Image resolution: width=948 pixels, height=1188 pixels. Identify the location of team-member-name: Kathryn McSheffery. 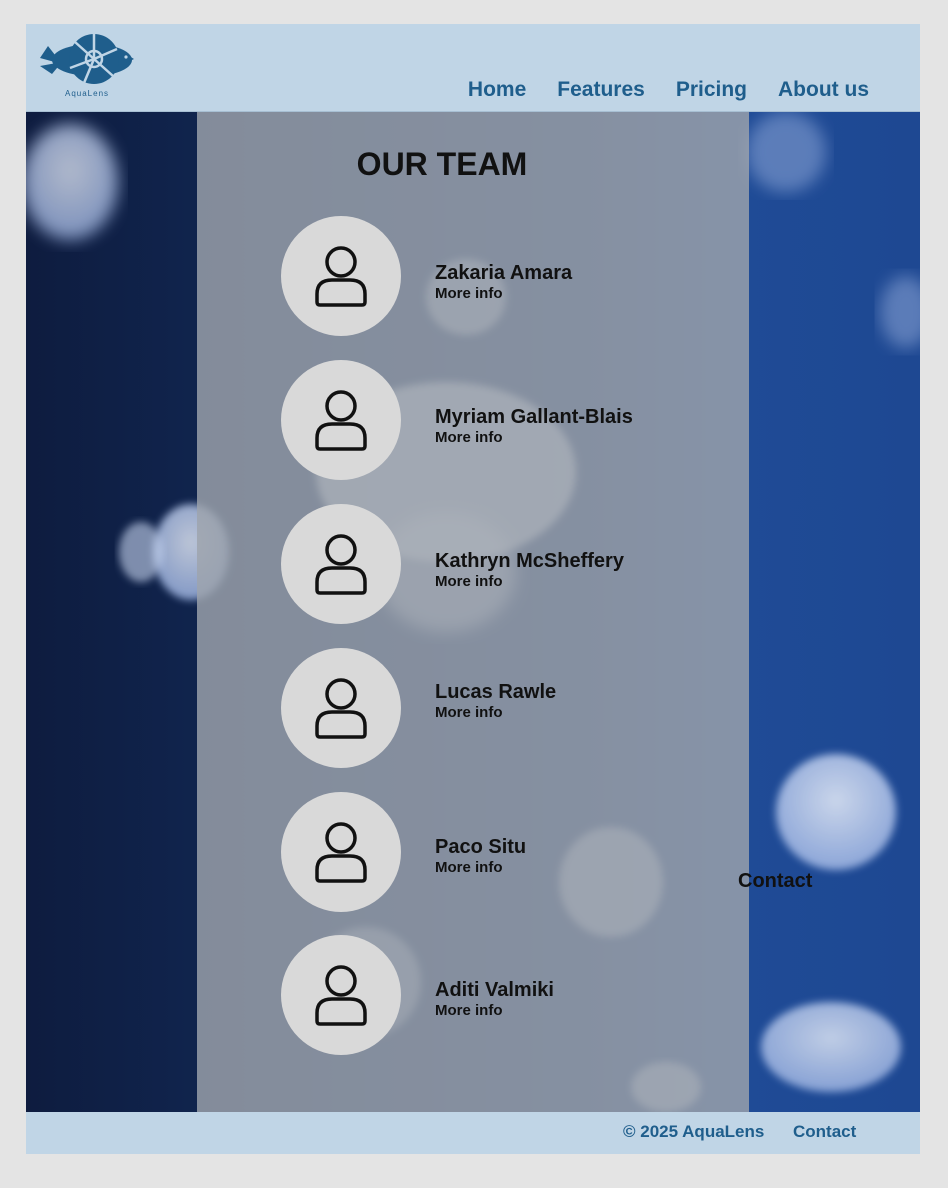
(529, 561).